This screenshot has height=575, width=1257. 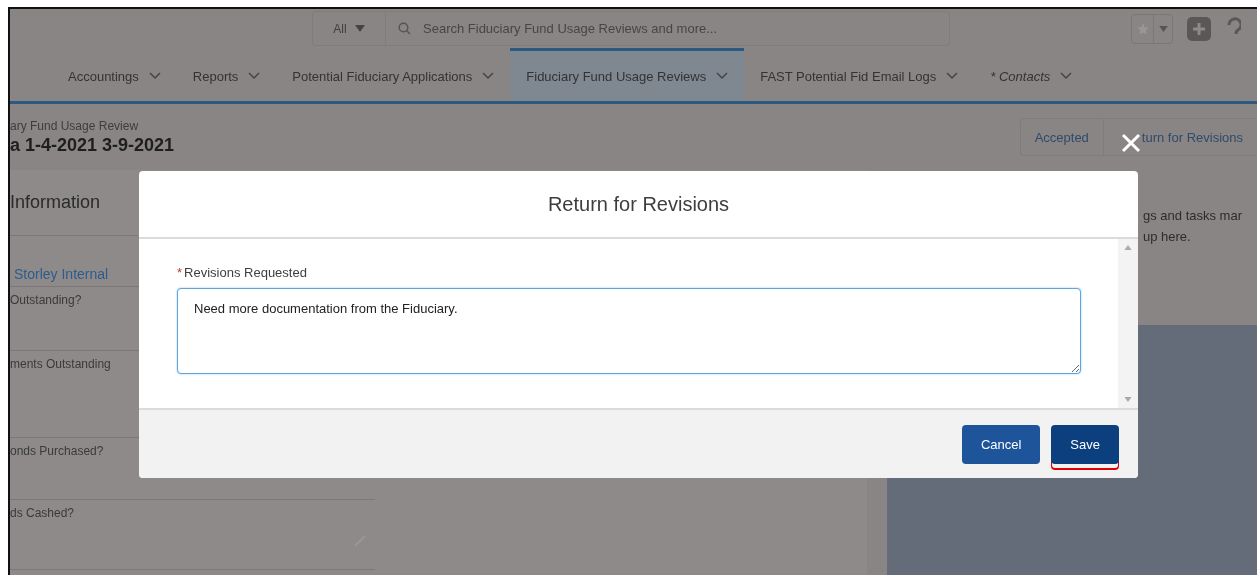 What do you see at coordinates (1167, 236) in the screenshot?
I see `activity-text: up here.` at bounding box center [1167, 236].